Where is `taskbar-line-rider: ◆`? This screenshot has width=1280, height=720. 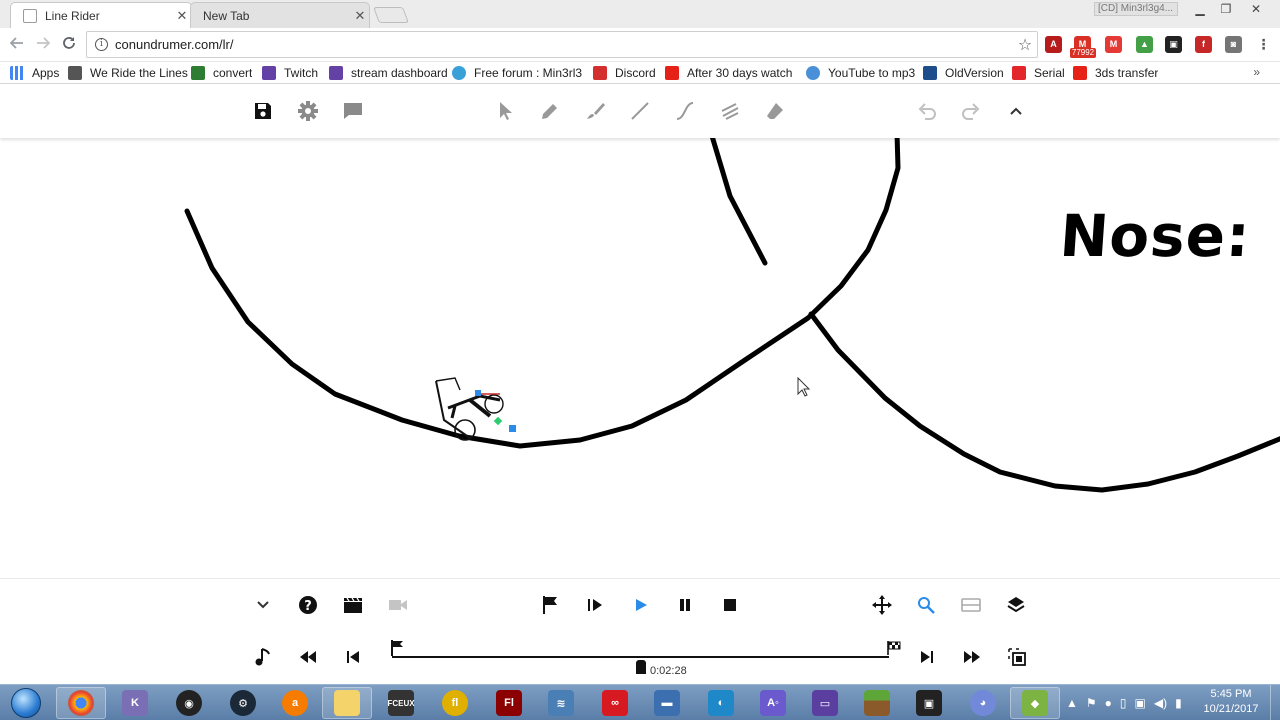
taskbar-line-rider: ◆ is located at coordinates (1035, 703).